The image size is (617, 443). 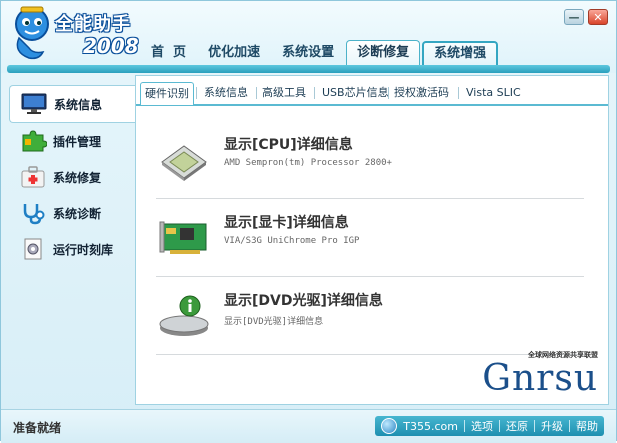 I want to click on upgrade-link: 升级, so click(x=552, y=426).